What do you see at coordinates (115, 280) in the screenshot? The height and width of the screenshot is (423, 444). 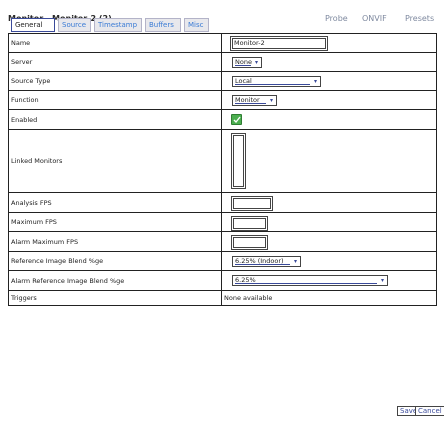 I see `alarm-reference-blend-label: Alarm Reference Image Blend %ge` at bounding box center [115, 280].